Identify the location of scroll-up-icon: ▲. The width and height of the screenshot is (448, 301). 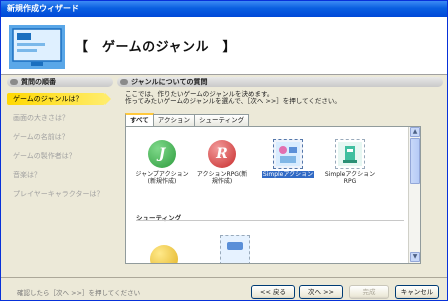
(415, 132).